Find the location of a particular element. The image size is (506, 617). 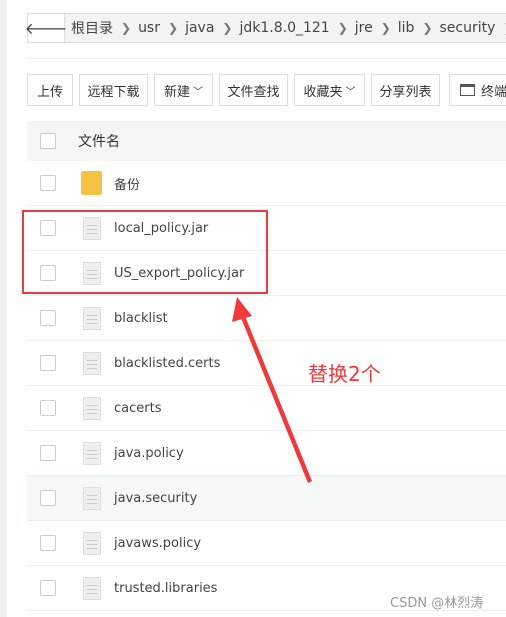

annotation-text: 替换2个 is located at coordinates (344, 374).